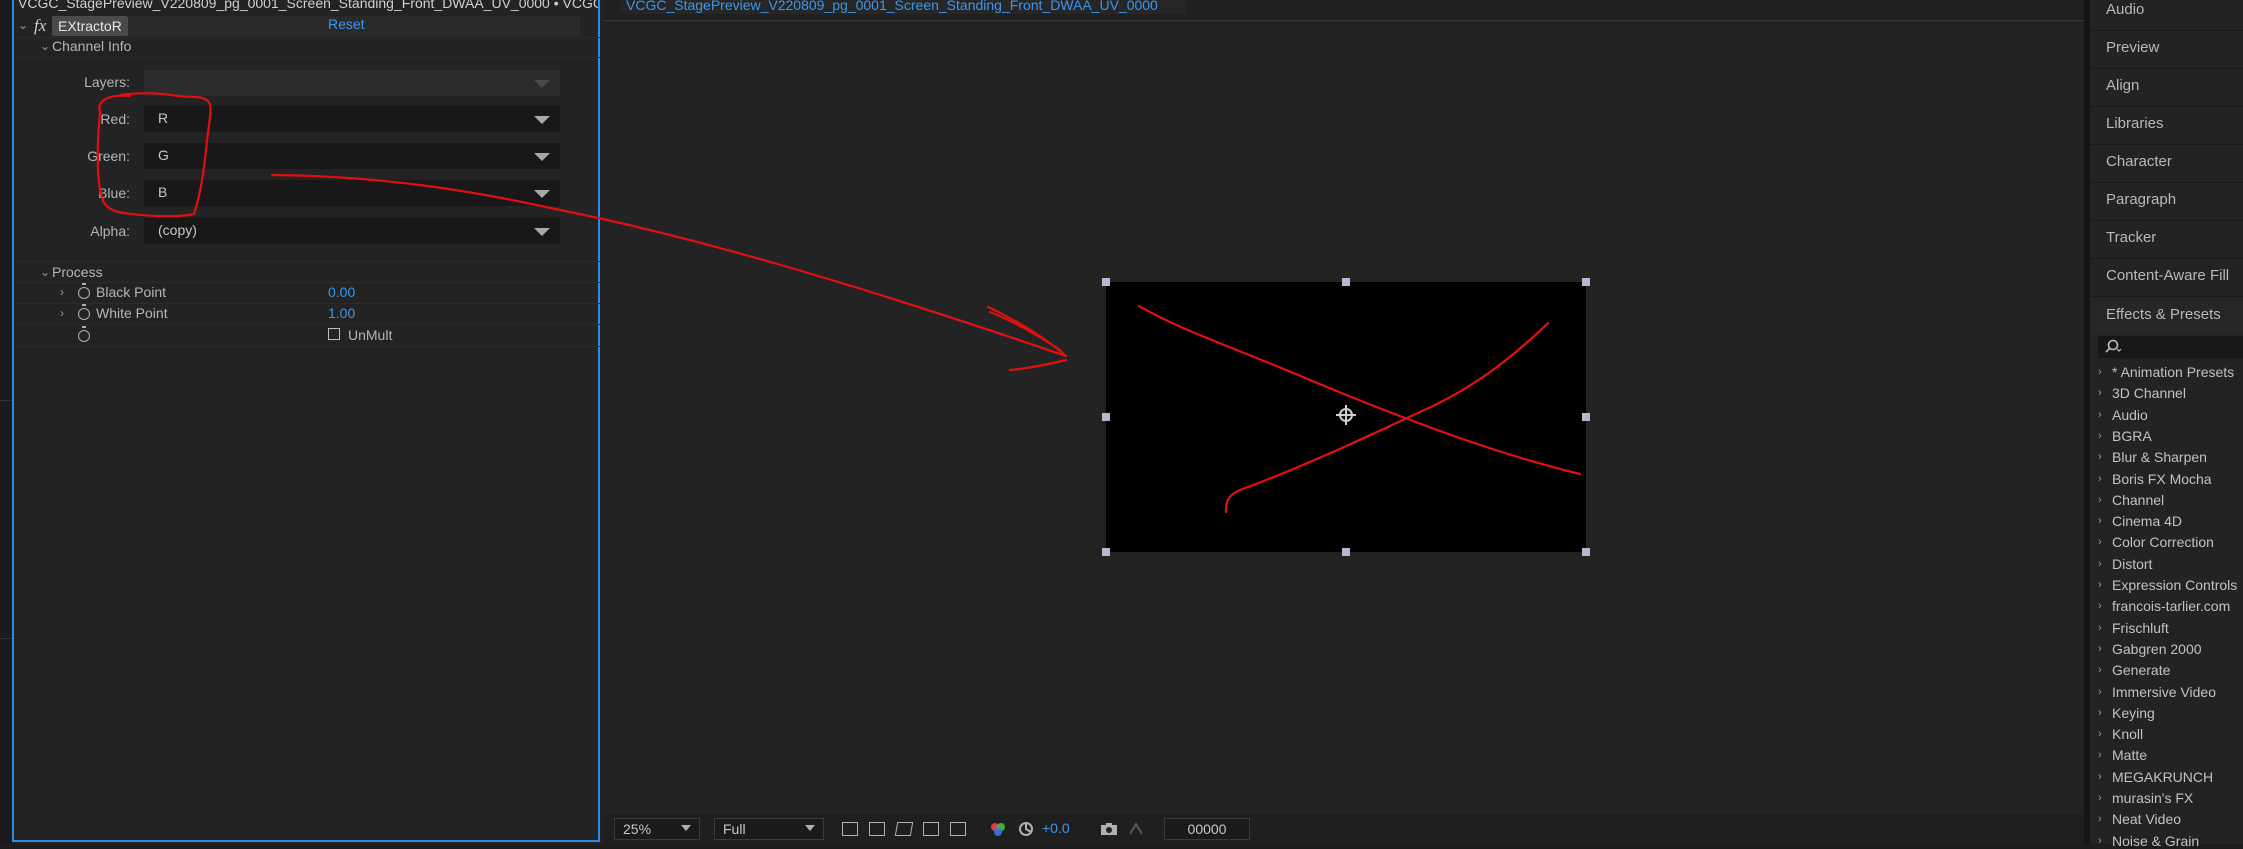 The image size is (2243, 849). Describe the element at coordinates (352, 231) in the screenshot. I see `alpha-channel-dropdown: (copy)` at that location.